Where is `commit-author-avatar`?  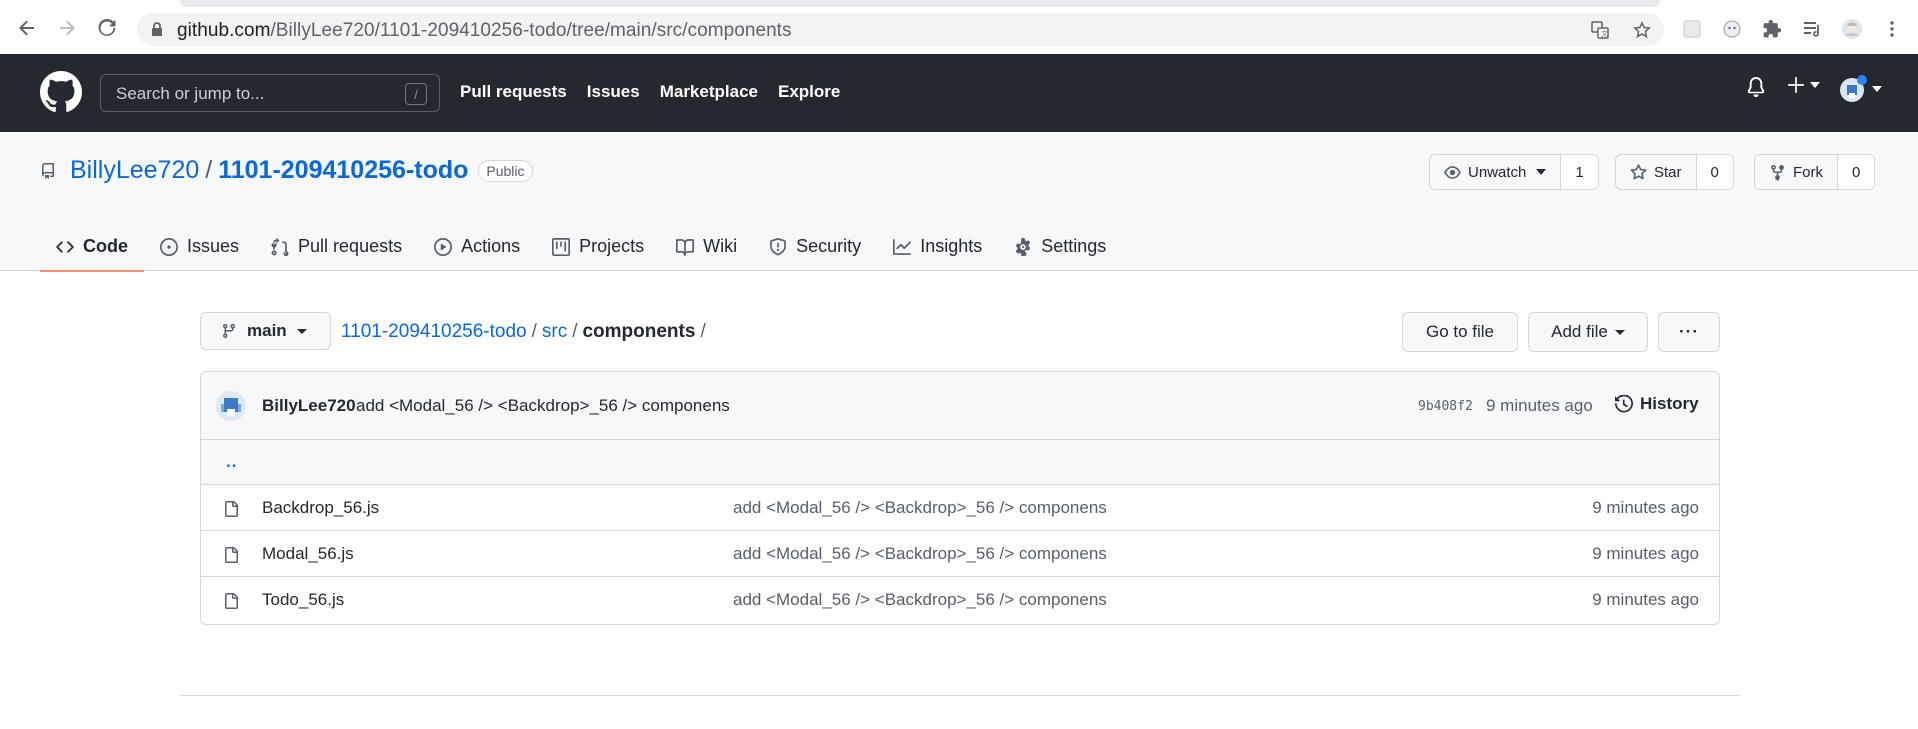 commit-author-avatar is located at coordinates (231, 406).